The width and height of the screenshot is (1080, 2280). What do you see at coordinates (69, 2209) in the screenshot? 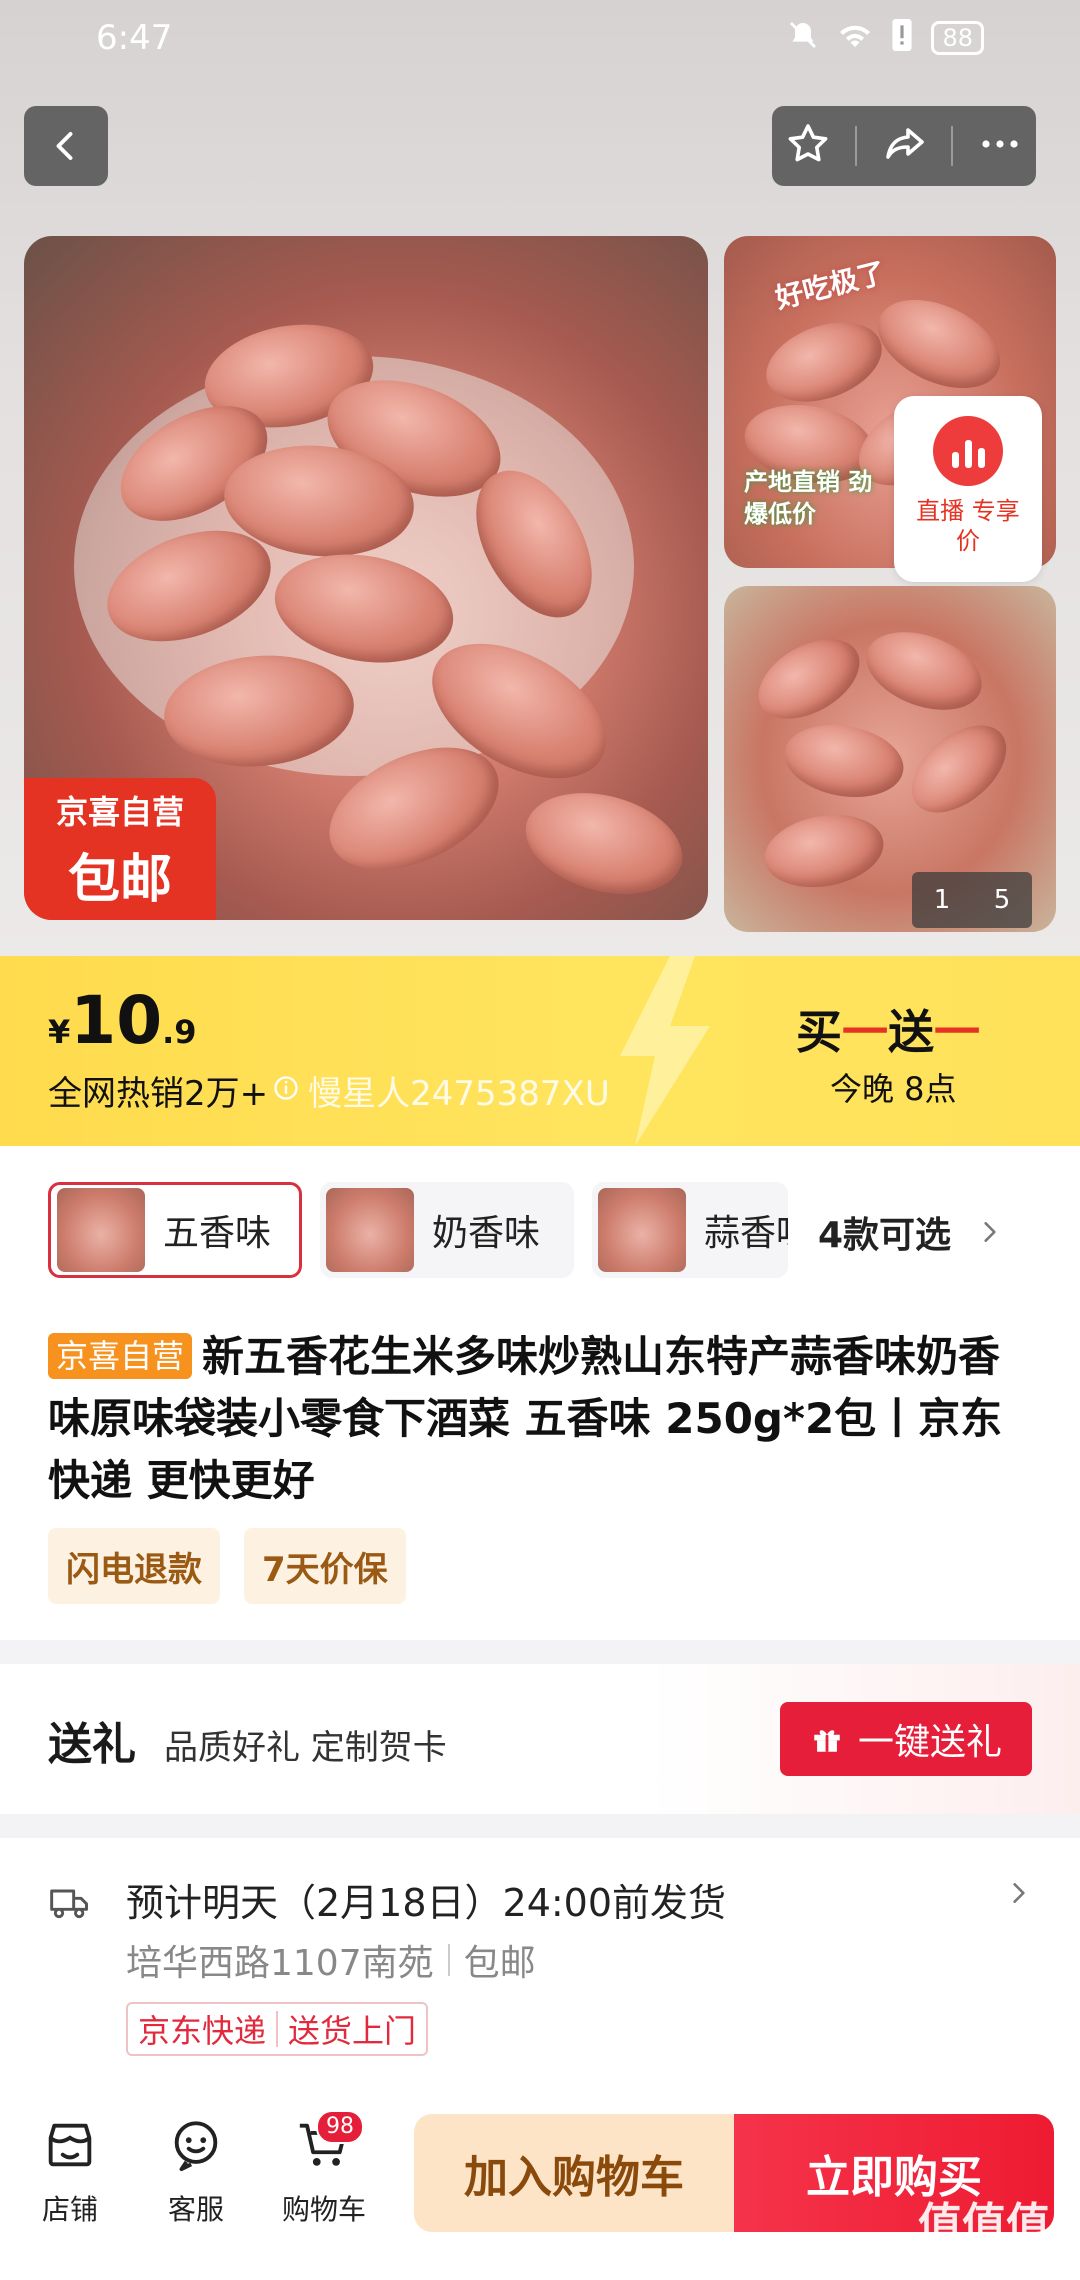
I see `store-label: 店铺` at bounding box center [69, 2209].